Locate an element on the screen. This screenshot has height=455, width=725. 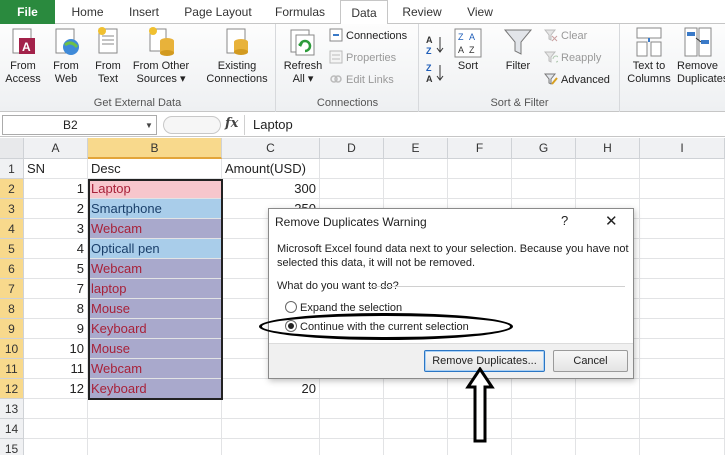
cell-i15 is located at coordinates (682, 447).